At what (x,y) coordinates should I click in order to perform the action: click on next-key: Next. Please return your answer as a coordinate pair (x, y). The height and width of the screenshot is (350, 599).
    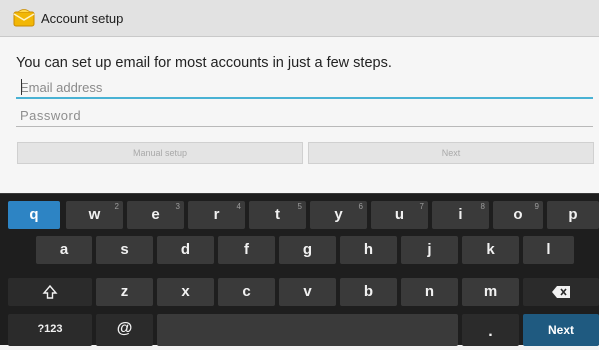
    Looking at the image, I should click on (561, 330).